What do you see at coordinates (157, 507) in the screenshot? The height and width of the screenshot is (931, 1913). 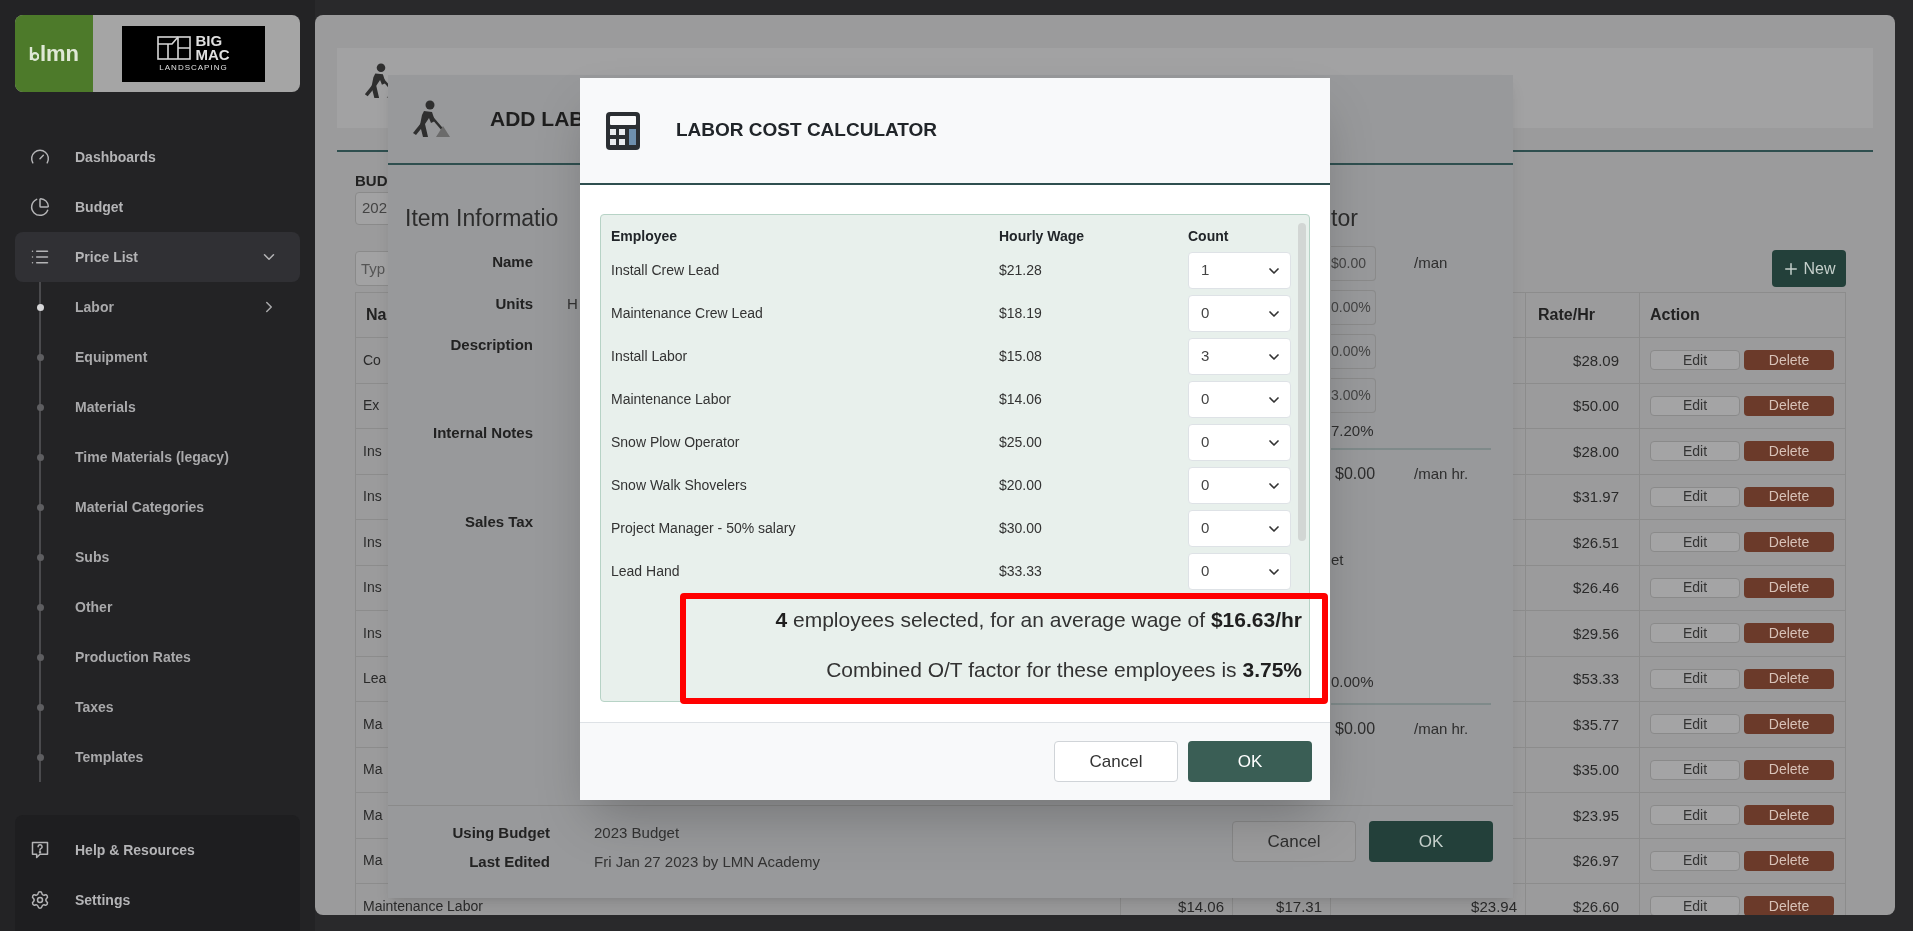 I see `submenu-item: Material Categories` at bounding box center [157, 507].